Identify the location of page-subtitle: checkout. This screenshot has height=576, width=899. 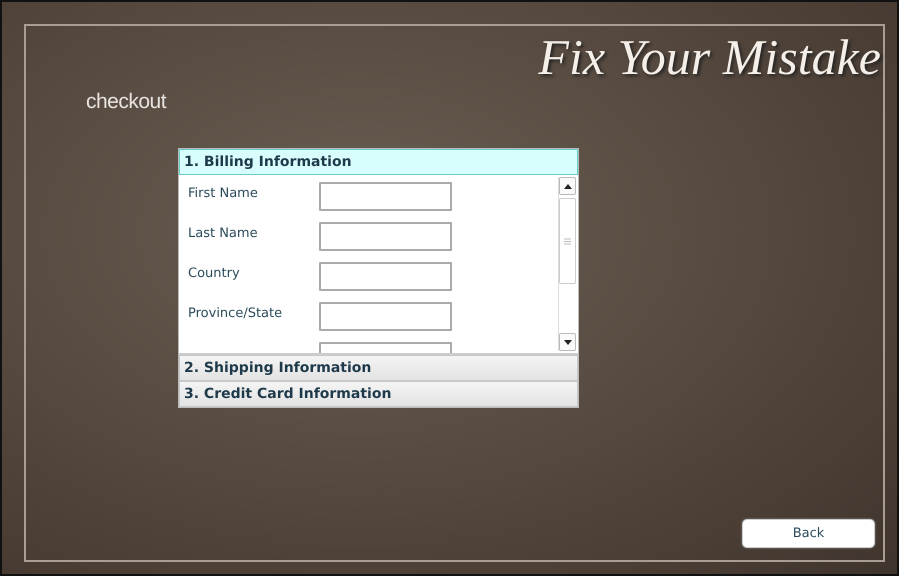
(126, 102).